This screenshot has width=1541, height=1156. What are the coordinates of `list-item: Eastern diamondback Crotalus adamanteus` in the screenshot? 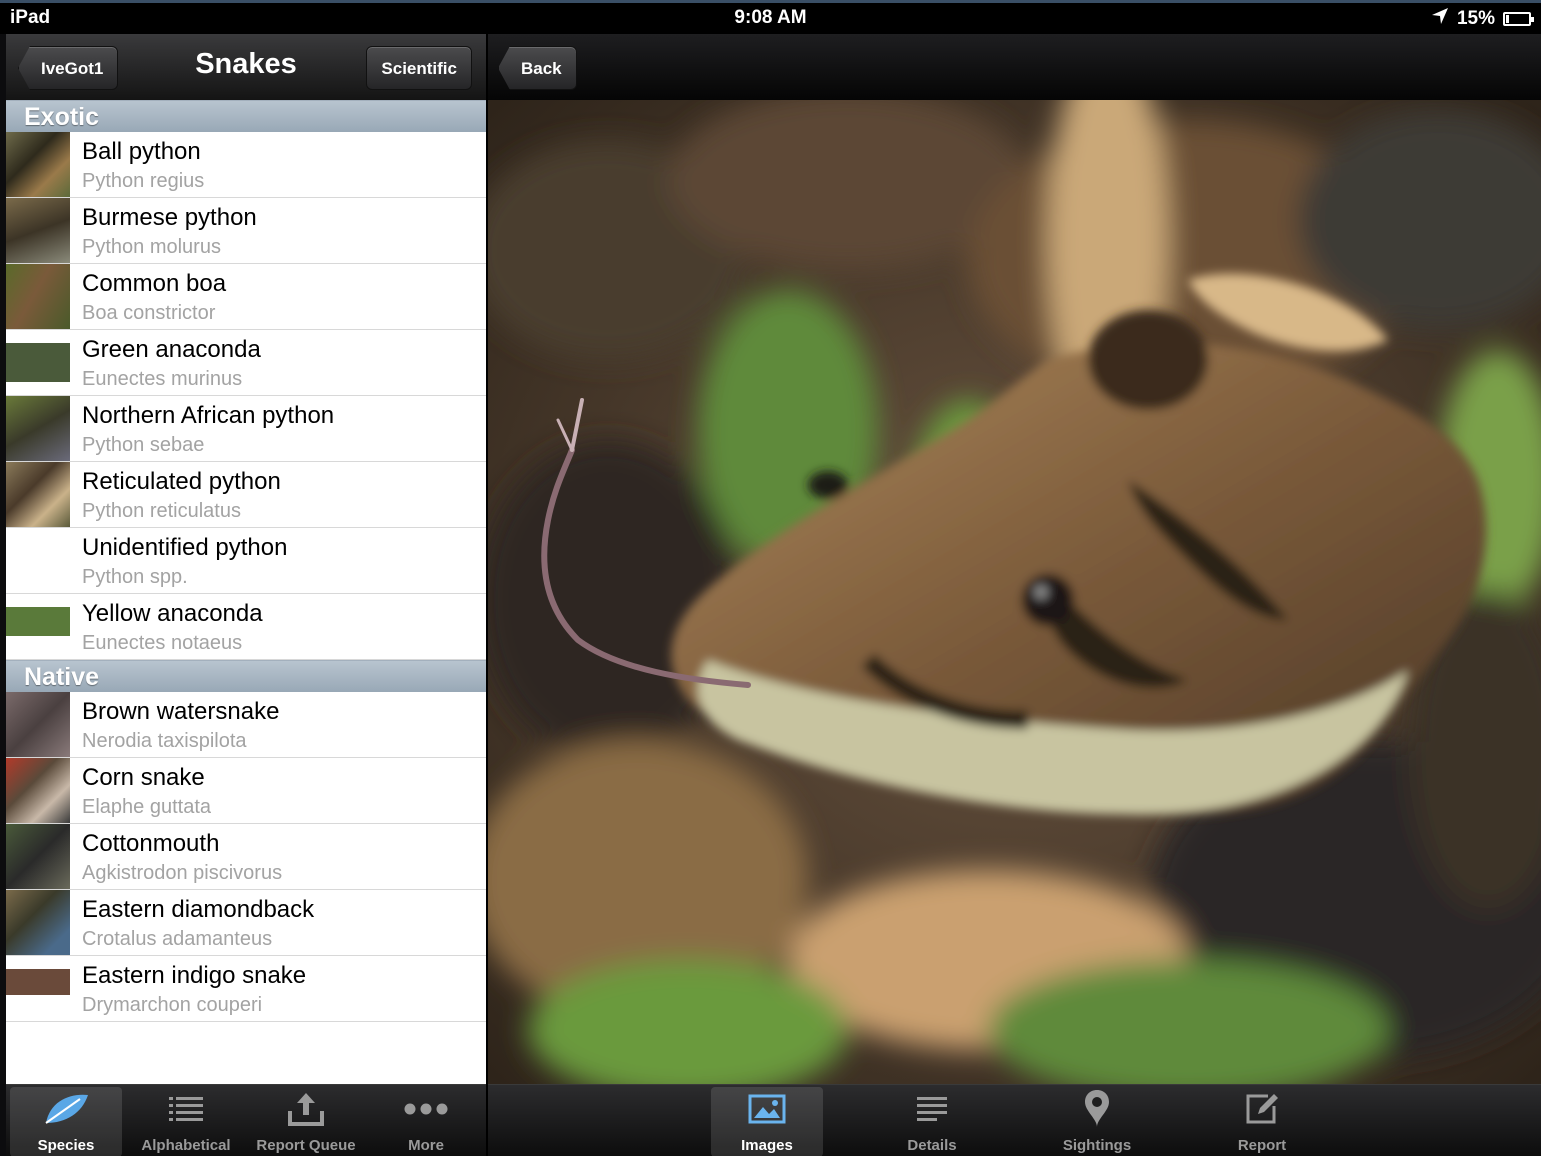 It's located at (246, 923).